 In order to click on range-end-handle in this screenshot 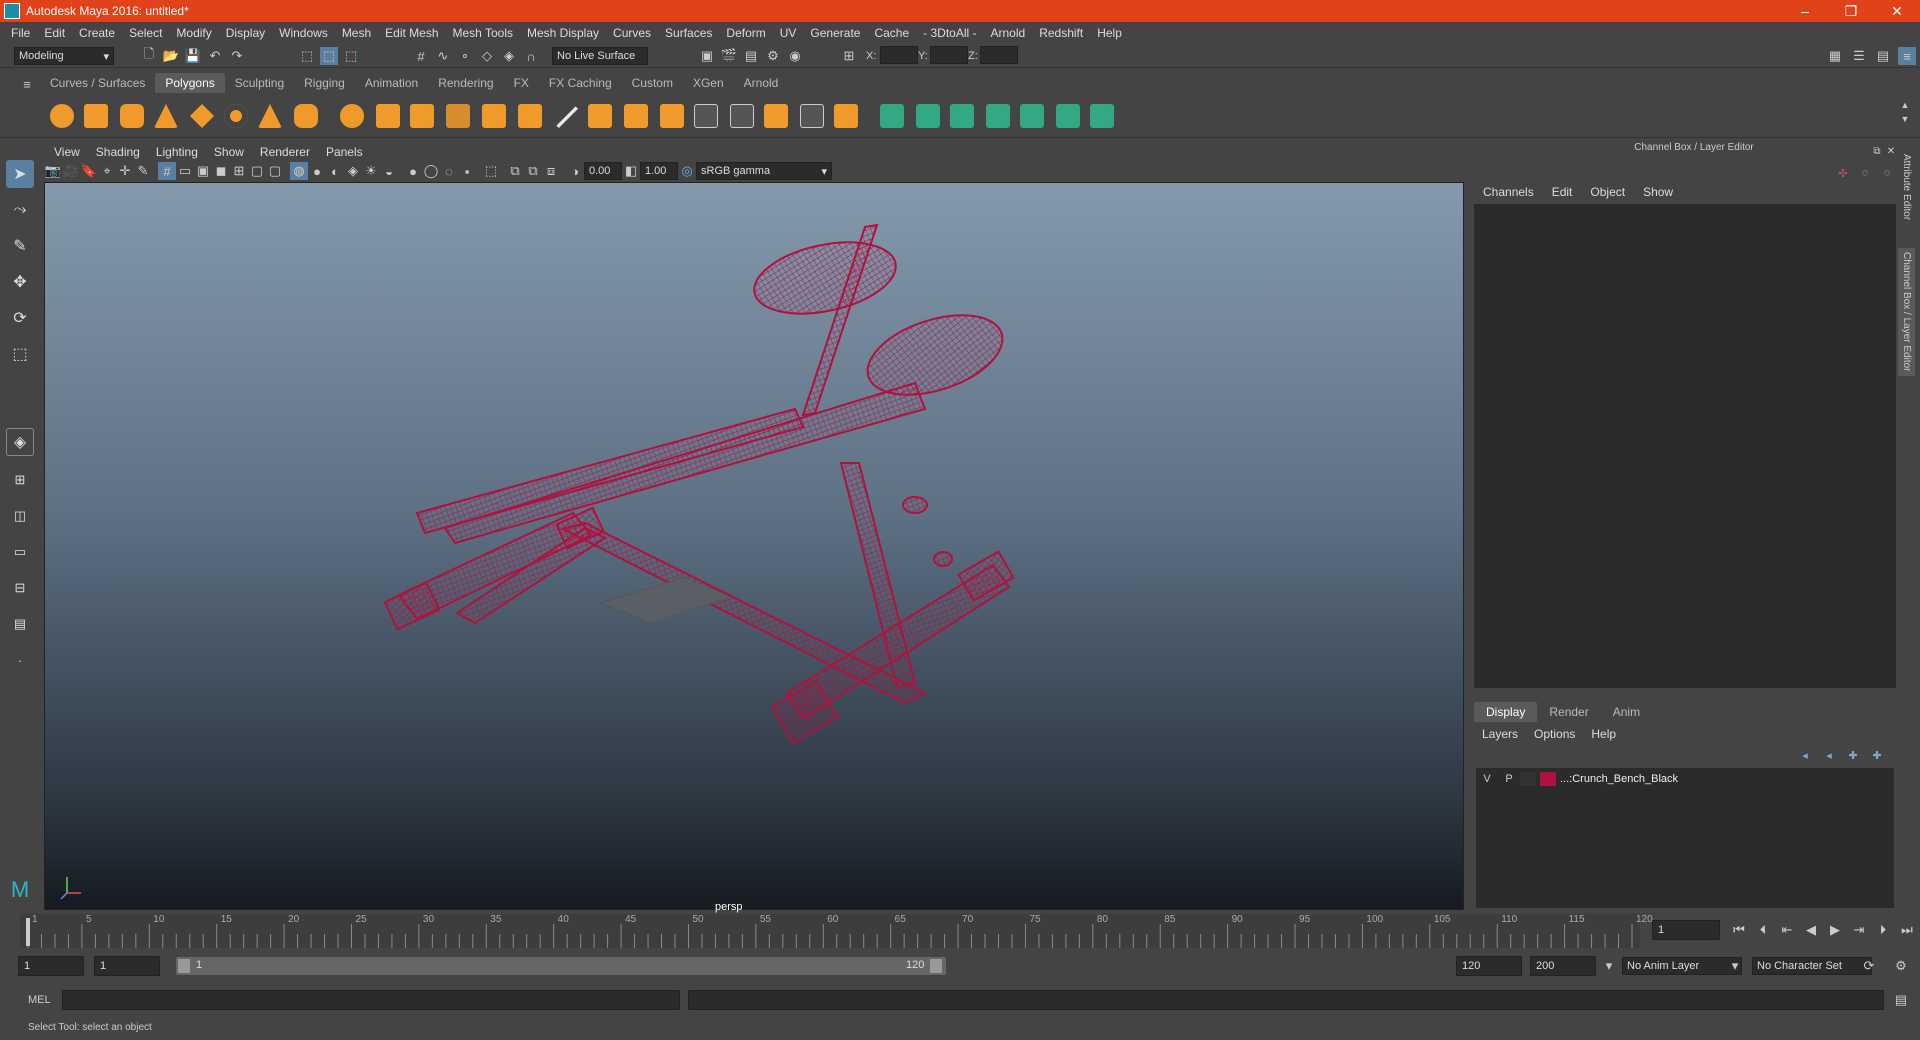, I will do `click(936, 966)`.